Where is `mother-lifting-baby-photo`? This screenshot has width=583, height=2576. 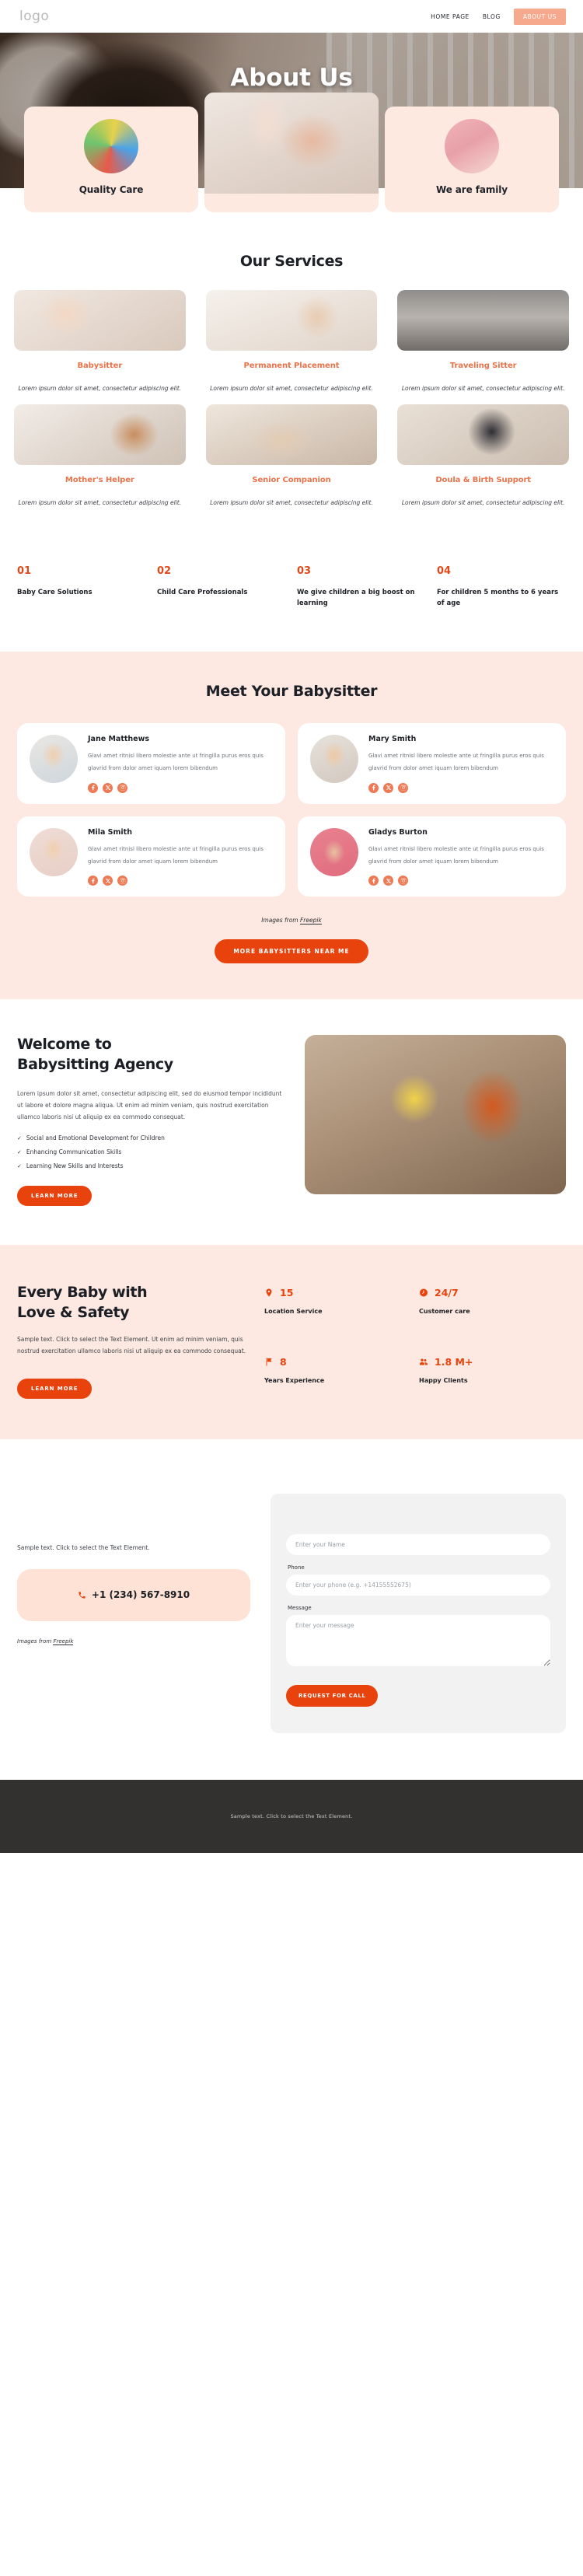
mother-lifting-baby-photo is located at coordinates (291, 143).